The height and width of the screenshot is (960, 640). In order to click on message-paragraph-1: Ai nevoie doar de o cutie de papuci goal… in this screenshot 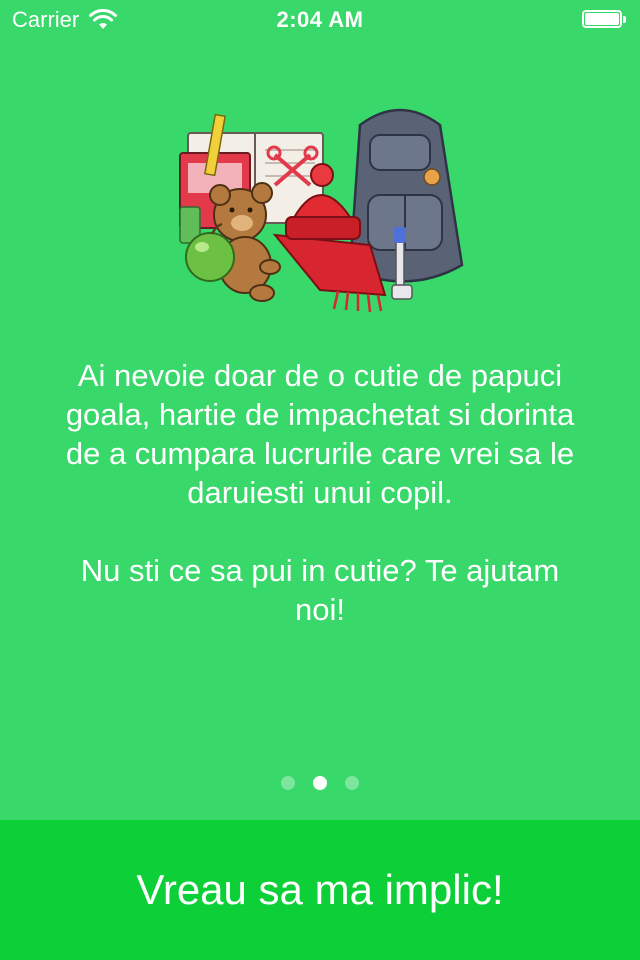, I will do `click(320, 434)`.